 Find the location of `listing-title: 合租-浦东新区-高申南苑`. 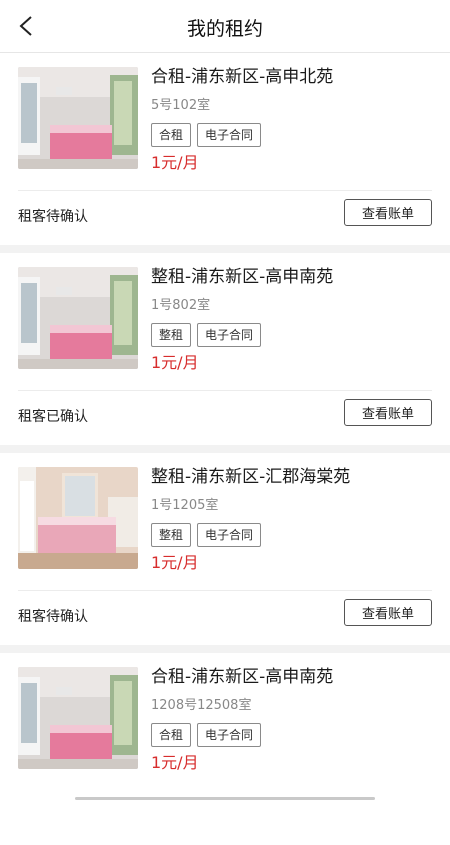

listing-title: 合租-浦东新区-高申南苑 is located at coordinates (295, 677).